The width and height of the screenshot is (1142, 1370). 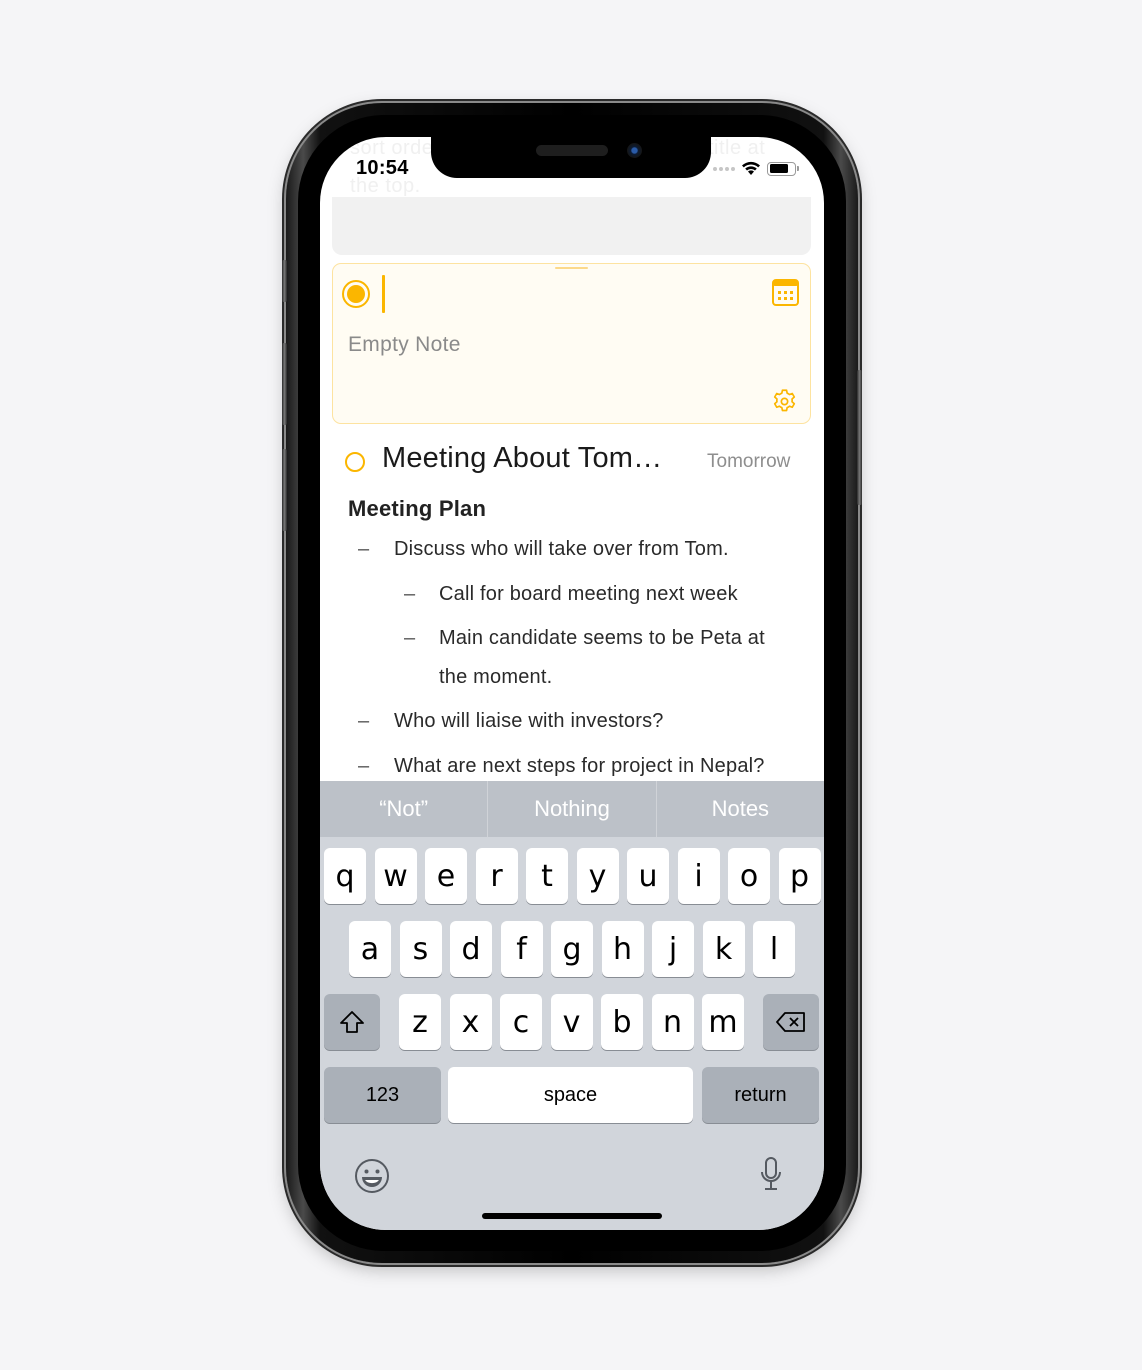 I want to click on shift-icon, so click(x=352, y=1022).